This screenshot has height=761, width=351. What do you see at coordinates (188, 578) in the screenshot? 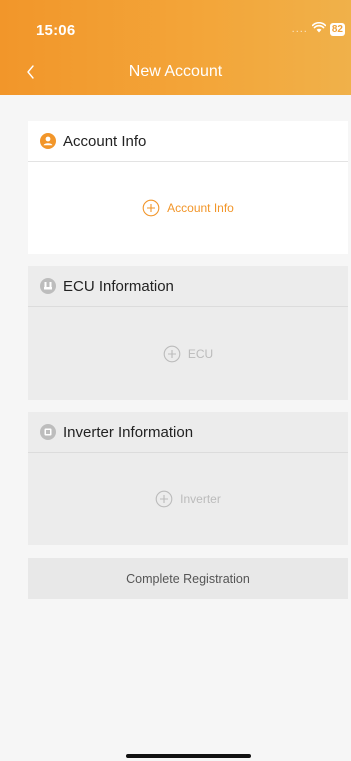
I see `complete-registration-button: Complete Registration` at bounding box center [188, 578].